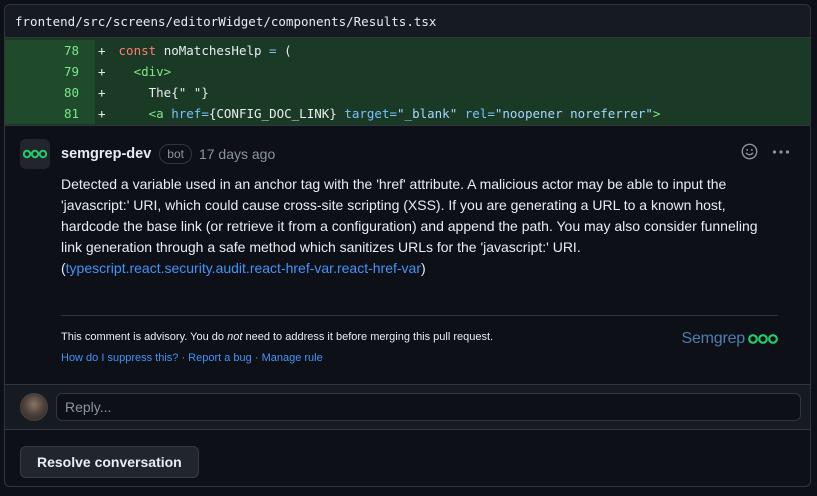 This screenshot has height=496, width=817. Describe the element at coordinates (479, 113) in the screenshot. I see `code-token: rel=` at that location.